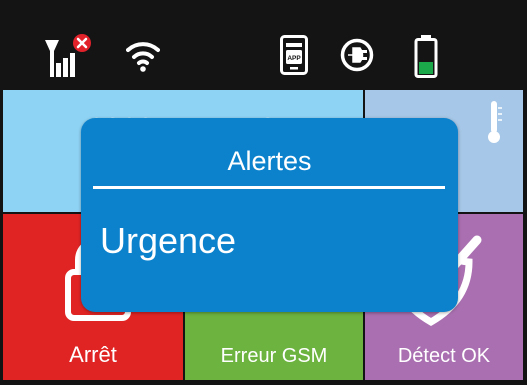 The image size is (527, 385). What do you see at coordinates (357, 57) in the screenshot?
I see `power-plug-icon` at bounding box center [357, 57].